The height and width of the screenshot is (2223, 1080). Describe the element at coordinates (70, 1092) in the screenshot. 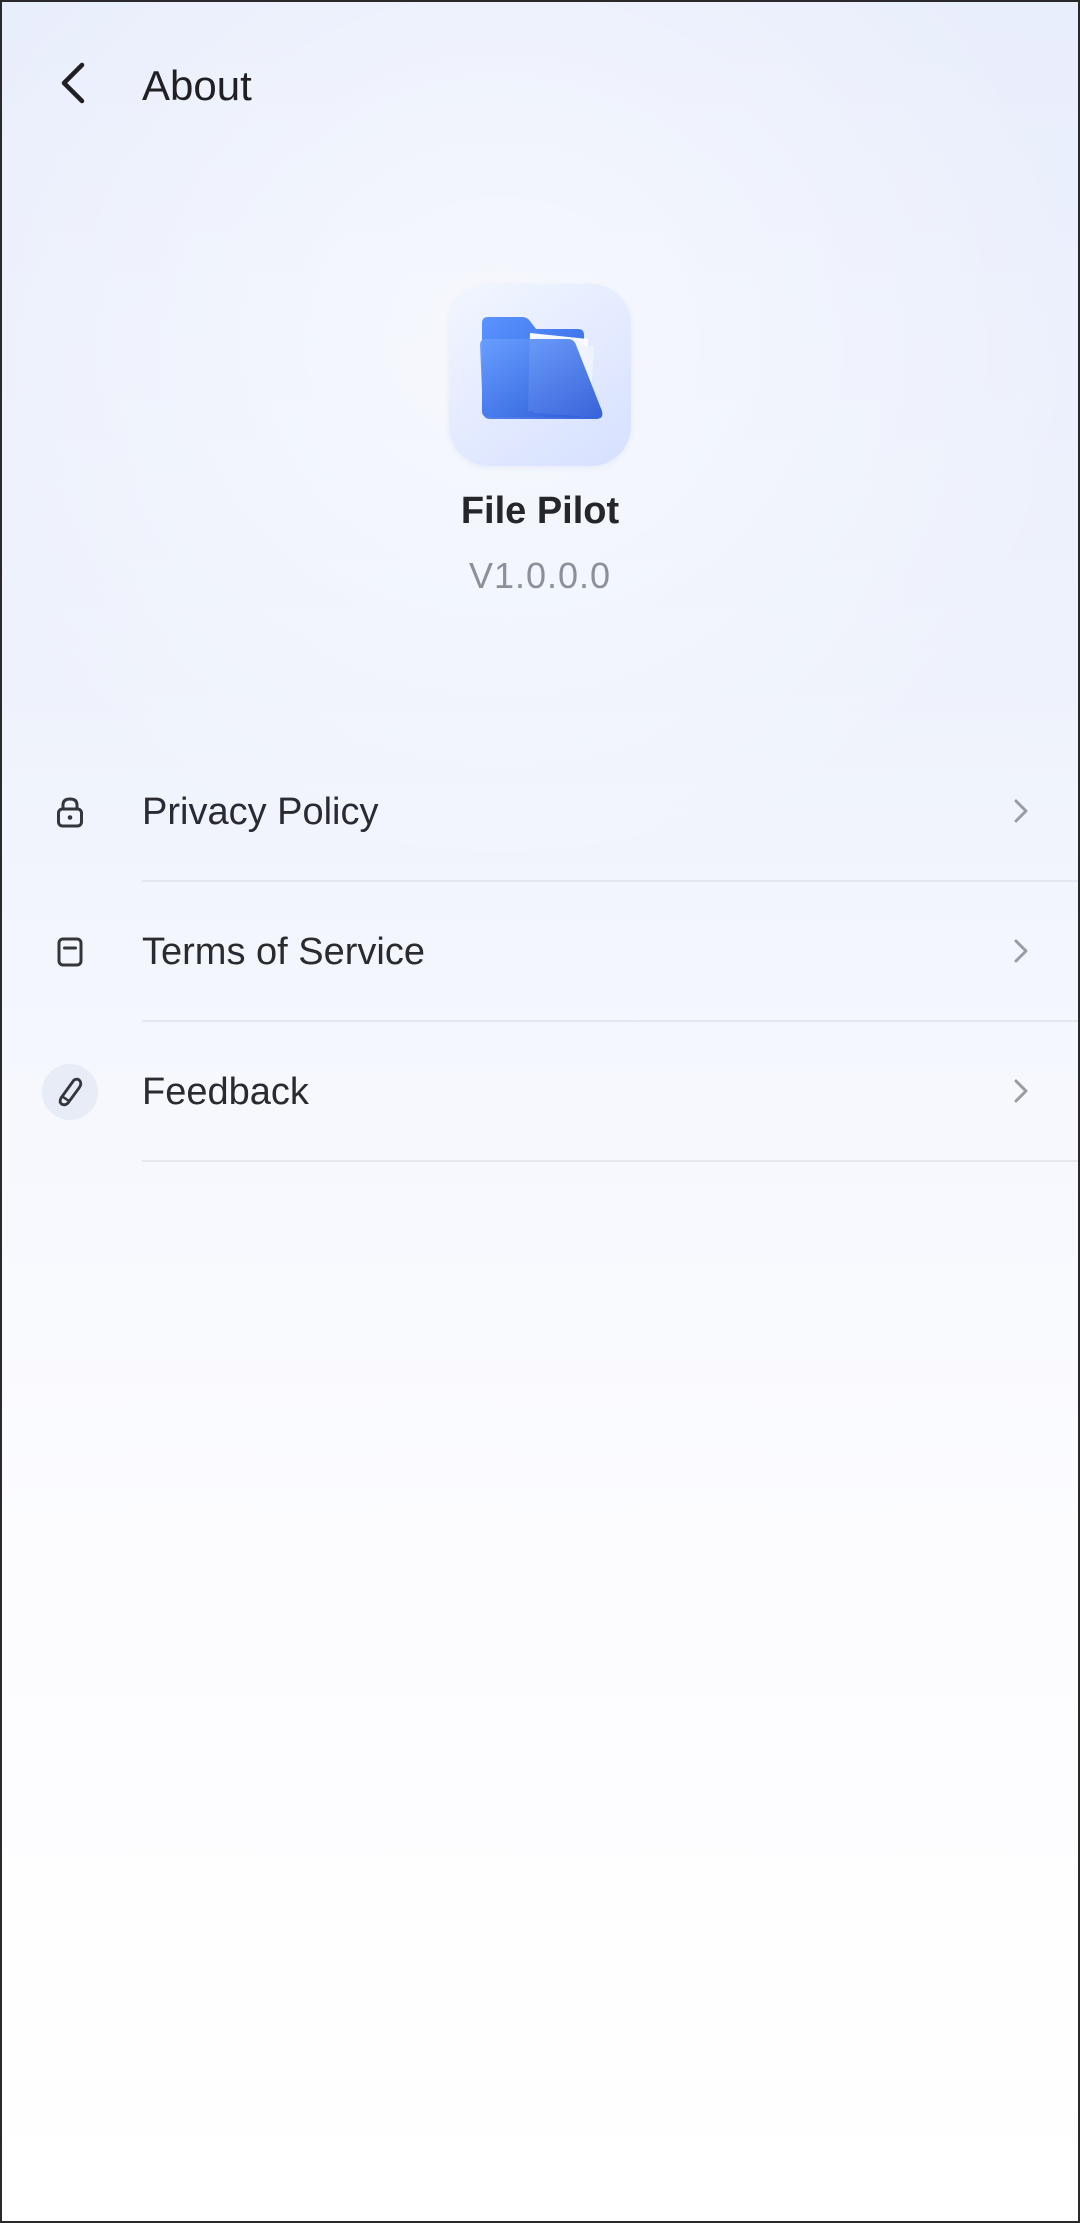

I see `pencil-icon` at that location.